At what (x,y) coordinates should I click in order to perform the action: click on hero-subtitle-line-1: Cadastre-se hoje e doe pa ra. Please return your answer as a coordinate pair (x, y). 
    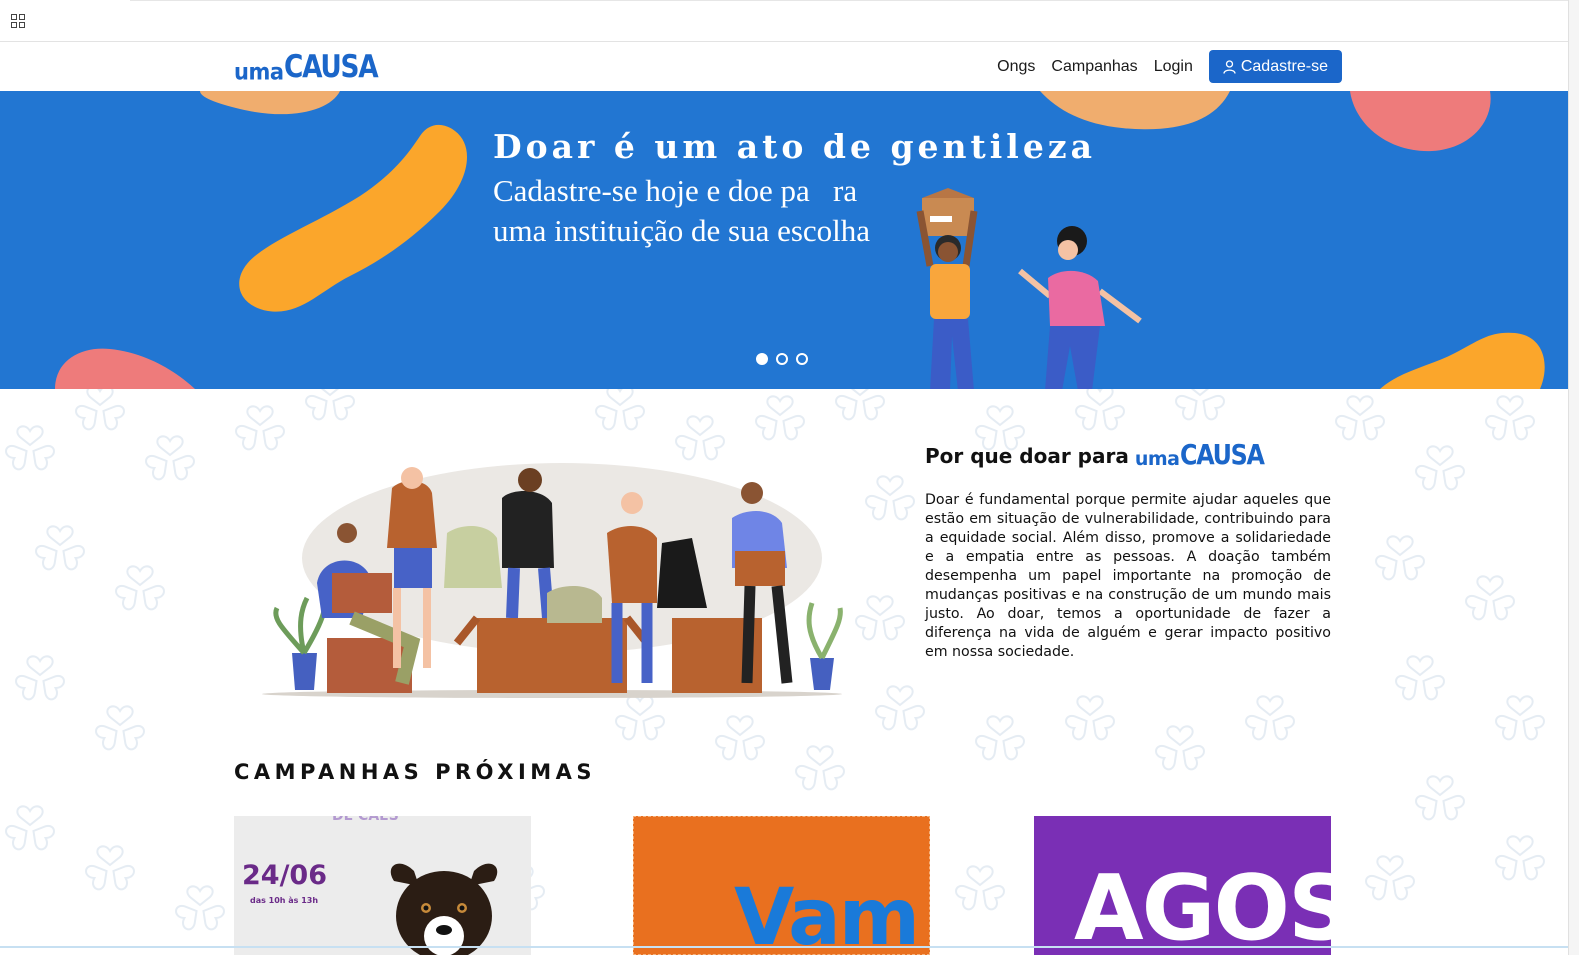
    Looking at the image, I should click on (675, 190).